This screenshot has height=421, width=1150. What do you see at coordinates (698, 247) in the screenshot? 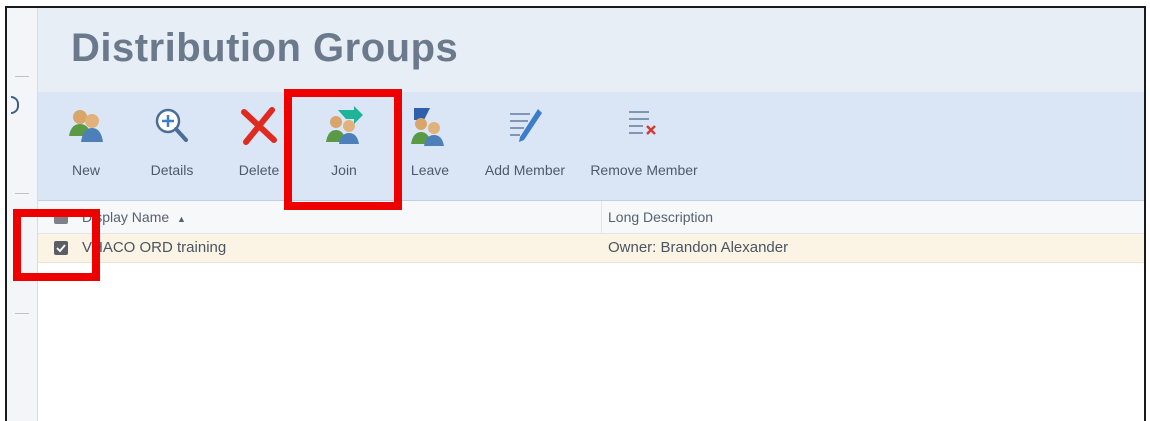
I see `cell-long-description: Owner: Brandon Alexander` at bounding box center [698, 247].